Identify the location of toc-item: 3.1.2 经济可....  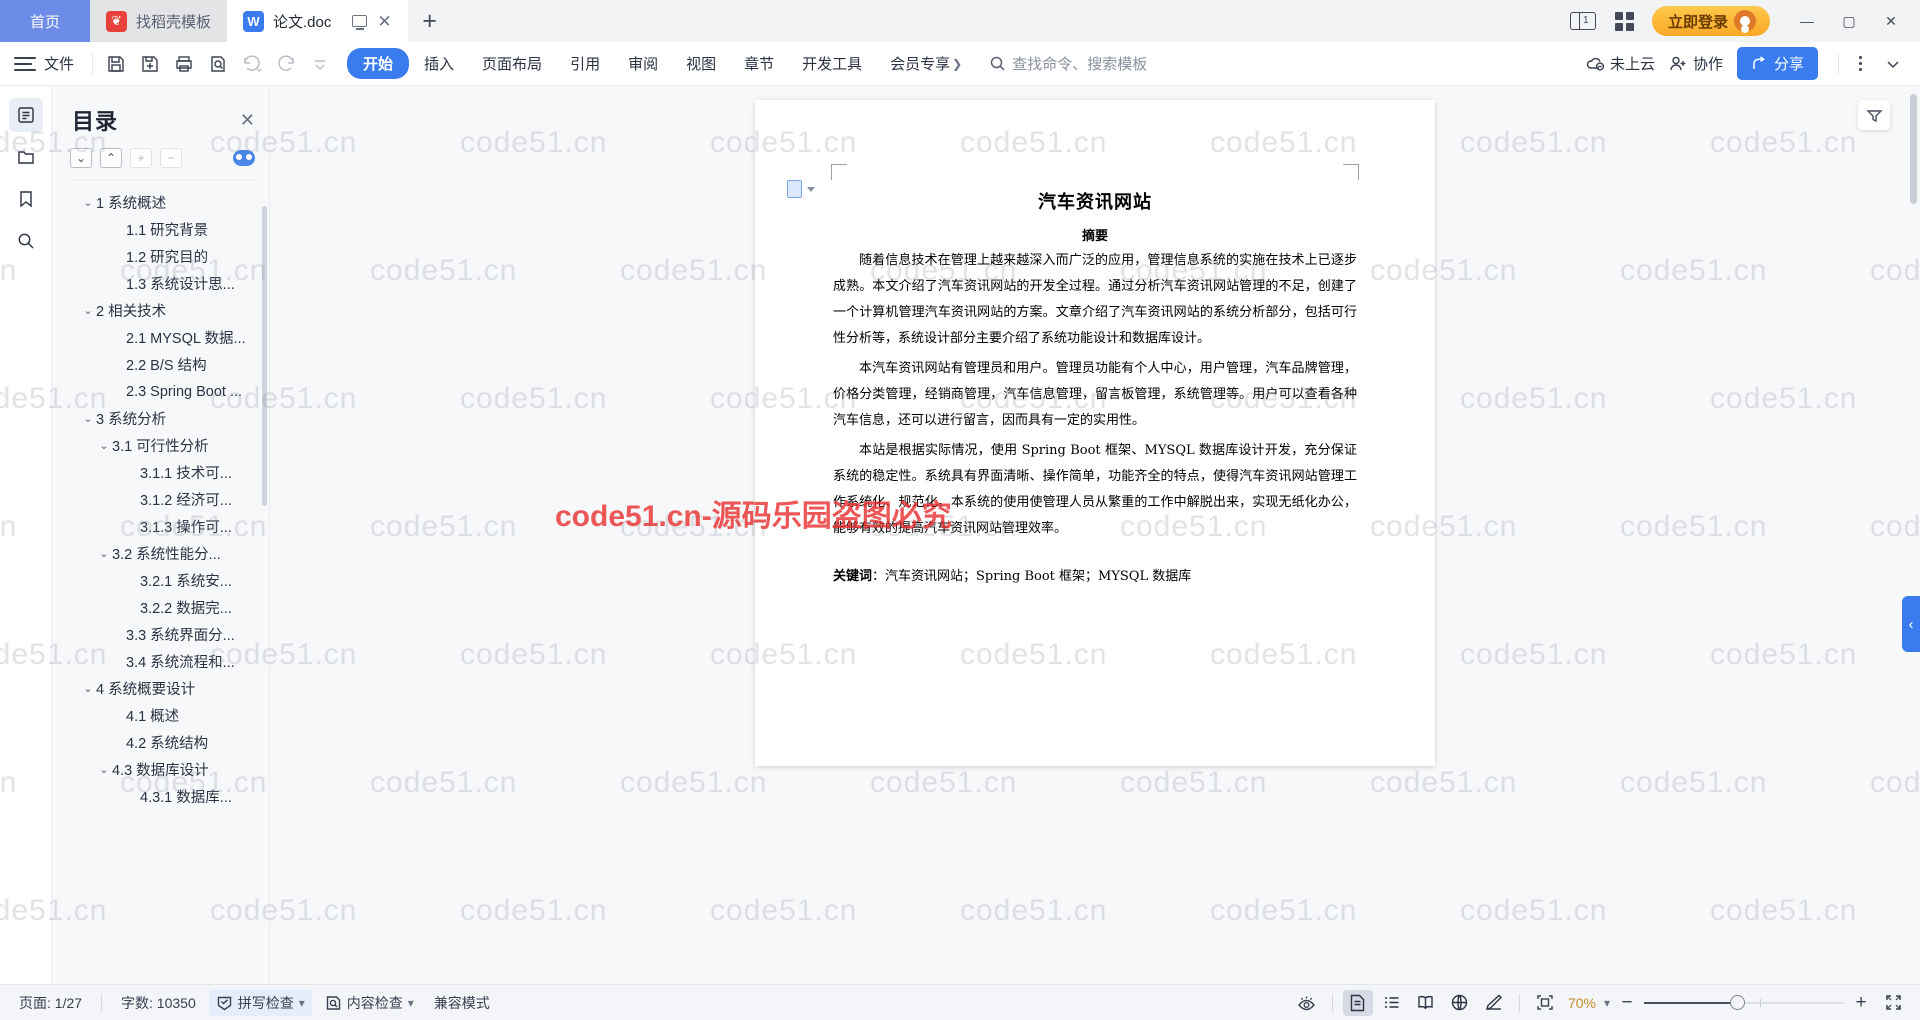
(162, 499).